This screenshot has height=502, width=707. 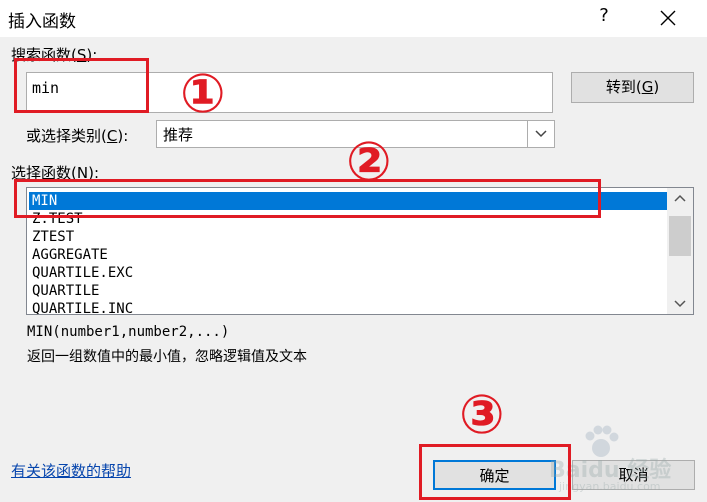 What do you see at coordinates (178, 135) in the screenshot?
I see `category-selected-value: 推荐` at bounding box center [178, 135].